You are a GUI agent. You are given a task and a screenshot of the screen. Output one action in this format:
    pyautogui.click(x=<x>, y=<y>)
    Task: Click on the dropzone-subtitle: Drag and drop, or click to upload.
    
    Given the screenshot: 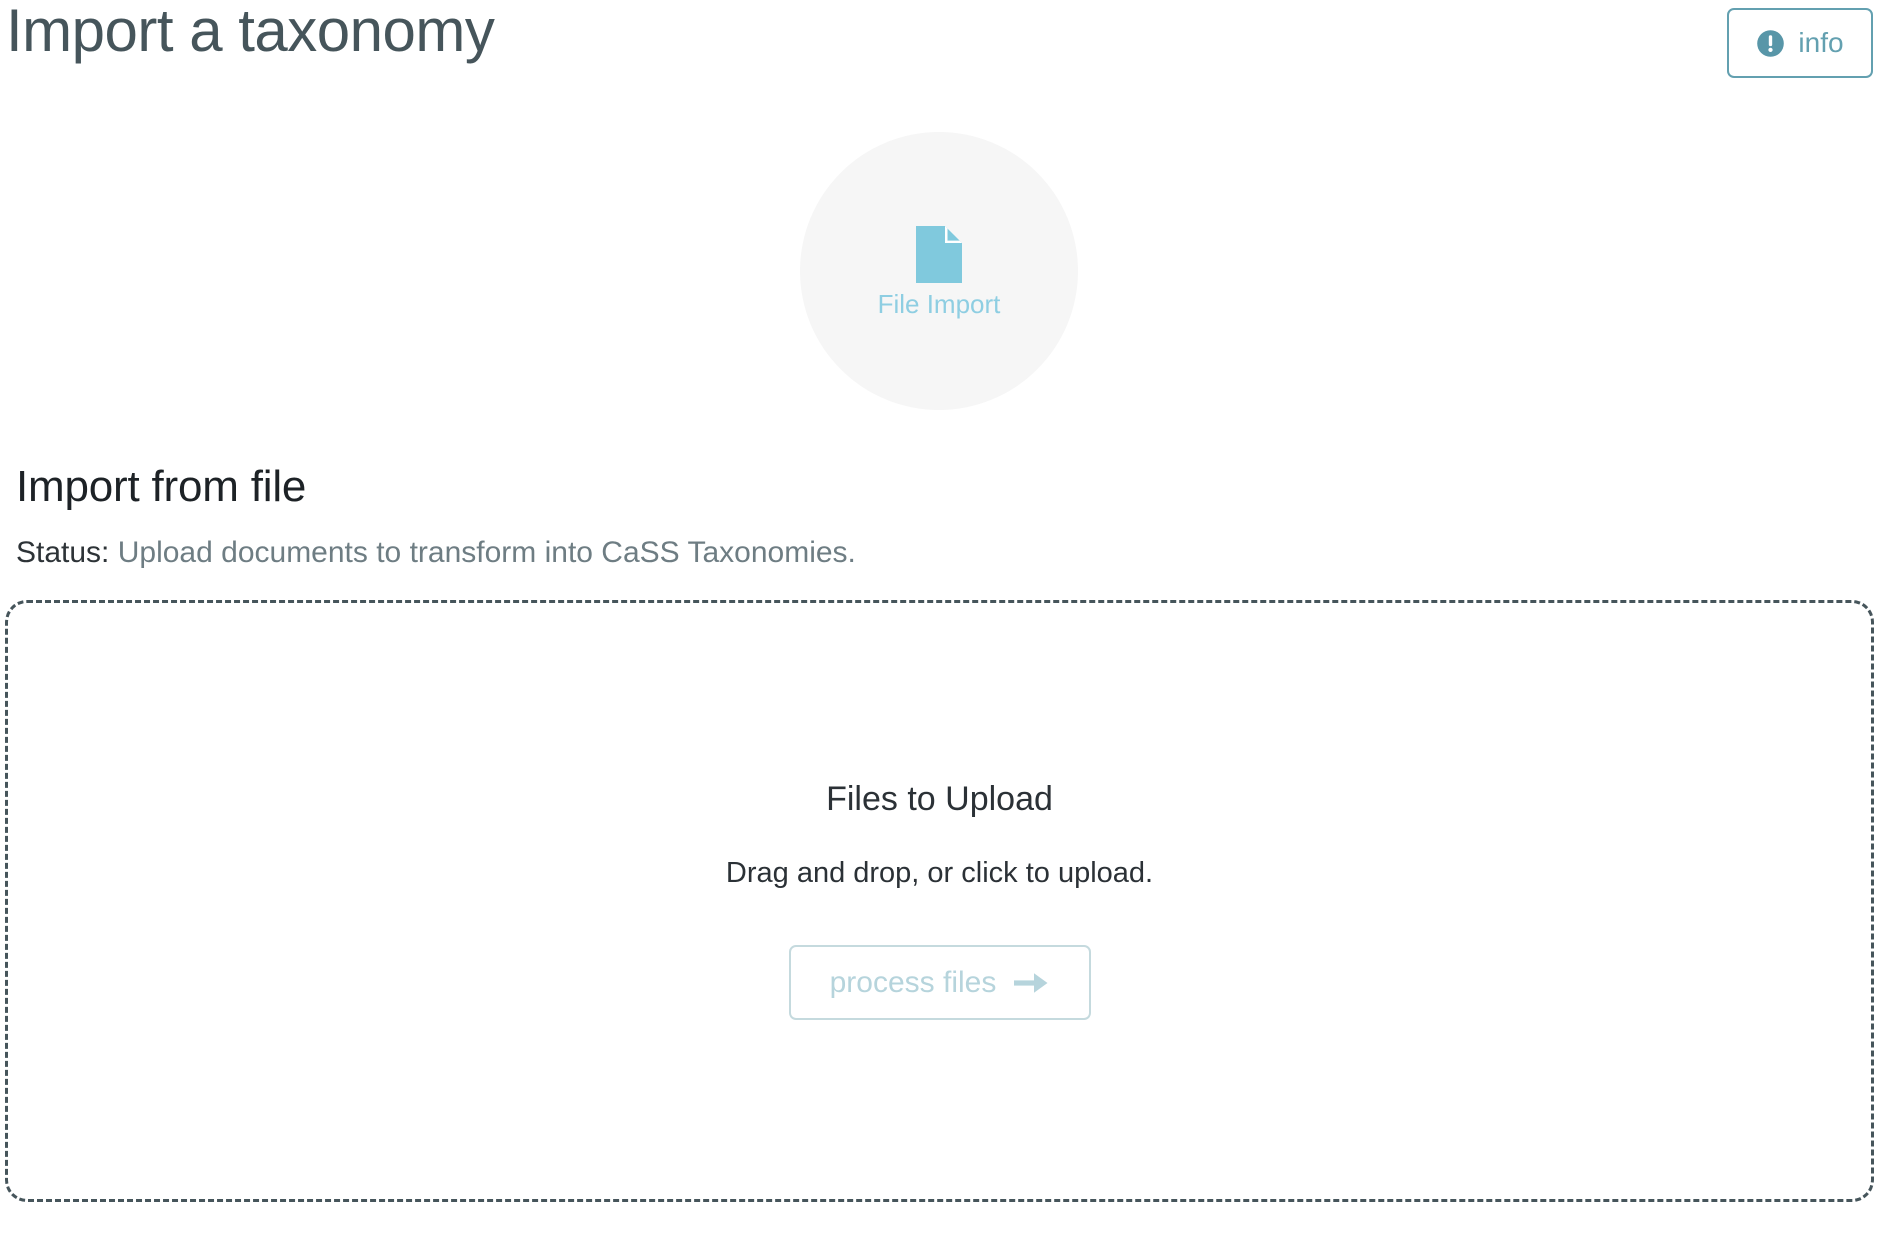 What is the action you would take?
    pyautogui.click(x=939, y=873)
    